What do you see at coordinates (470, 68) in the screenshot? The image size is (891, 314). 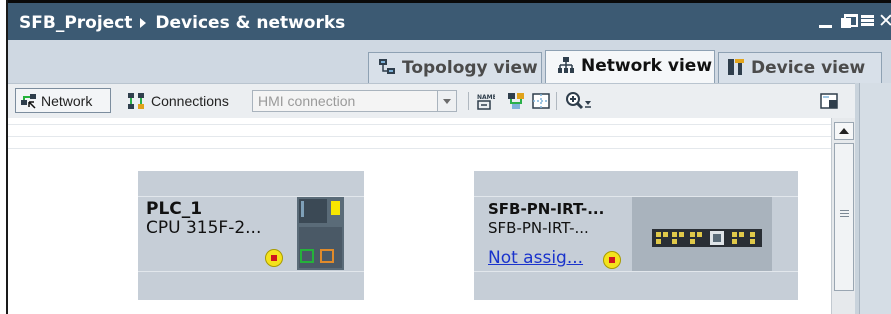 I see `tab-topology-label: Topology view` at bounding box center [470, 68].